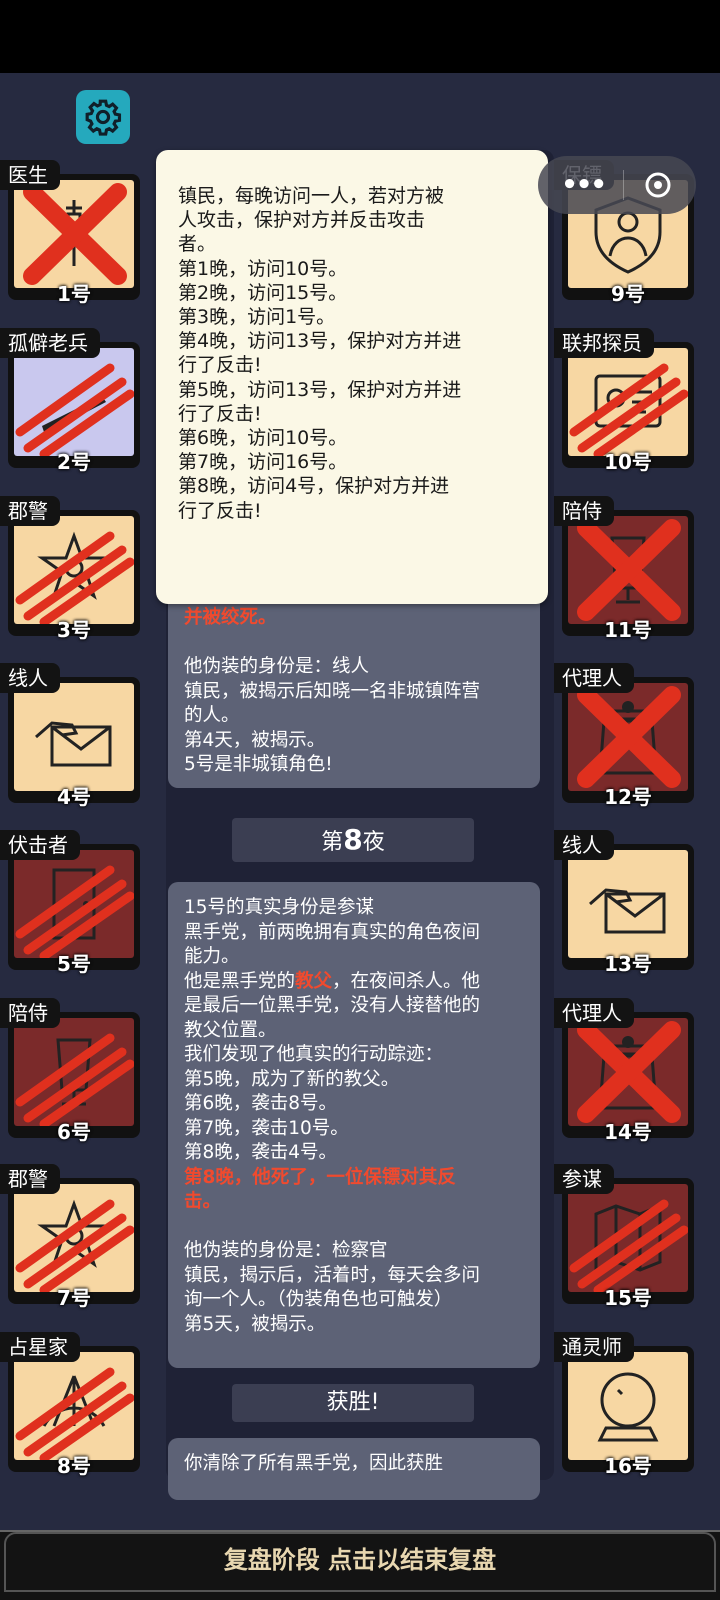 The height and width of the screenshot is (1600, 720). Describe the element at coordinates (277, 666) in the screenshot. I see `disguise-line: 他伪装的身份是：线人` at that location.